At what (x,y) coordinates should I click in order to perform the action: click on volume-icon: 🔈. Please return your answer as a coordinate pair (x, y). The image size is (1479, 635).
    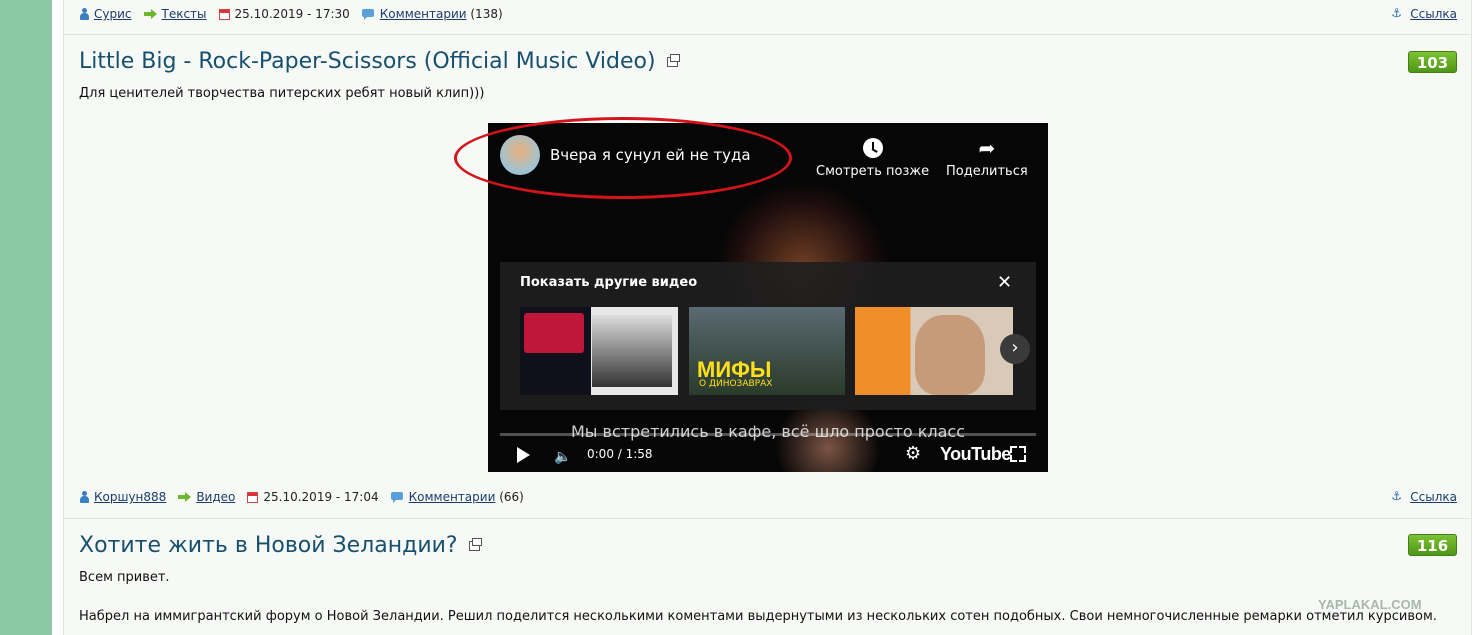
    Looking at the image, I should click on (562, 457).